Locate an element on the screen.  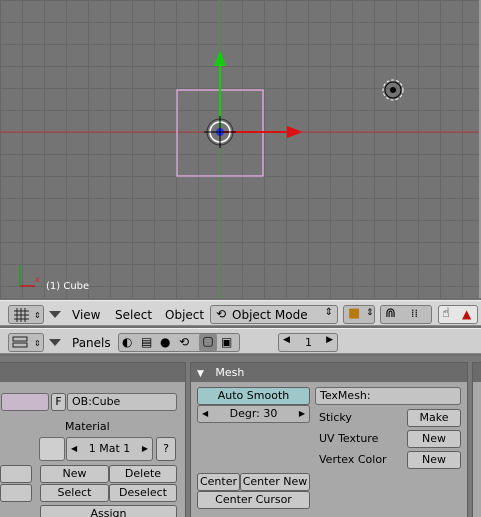
pivot-buttons: ⋒ ⁞⁞ is located at coordinates (406, 314).